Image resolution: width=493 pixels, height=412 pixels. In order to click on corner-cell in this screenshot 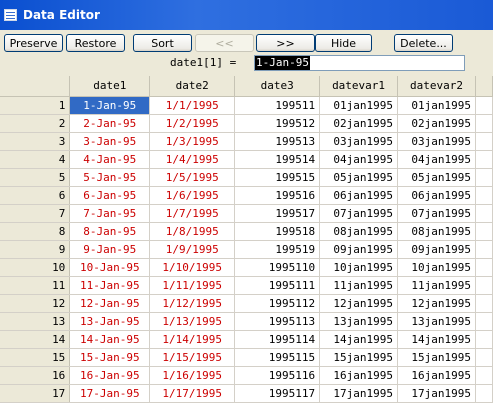, I will do `click(35, 86)`.